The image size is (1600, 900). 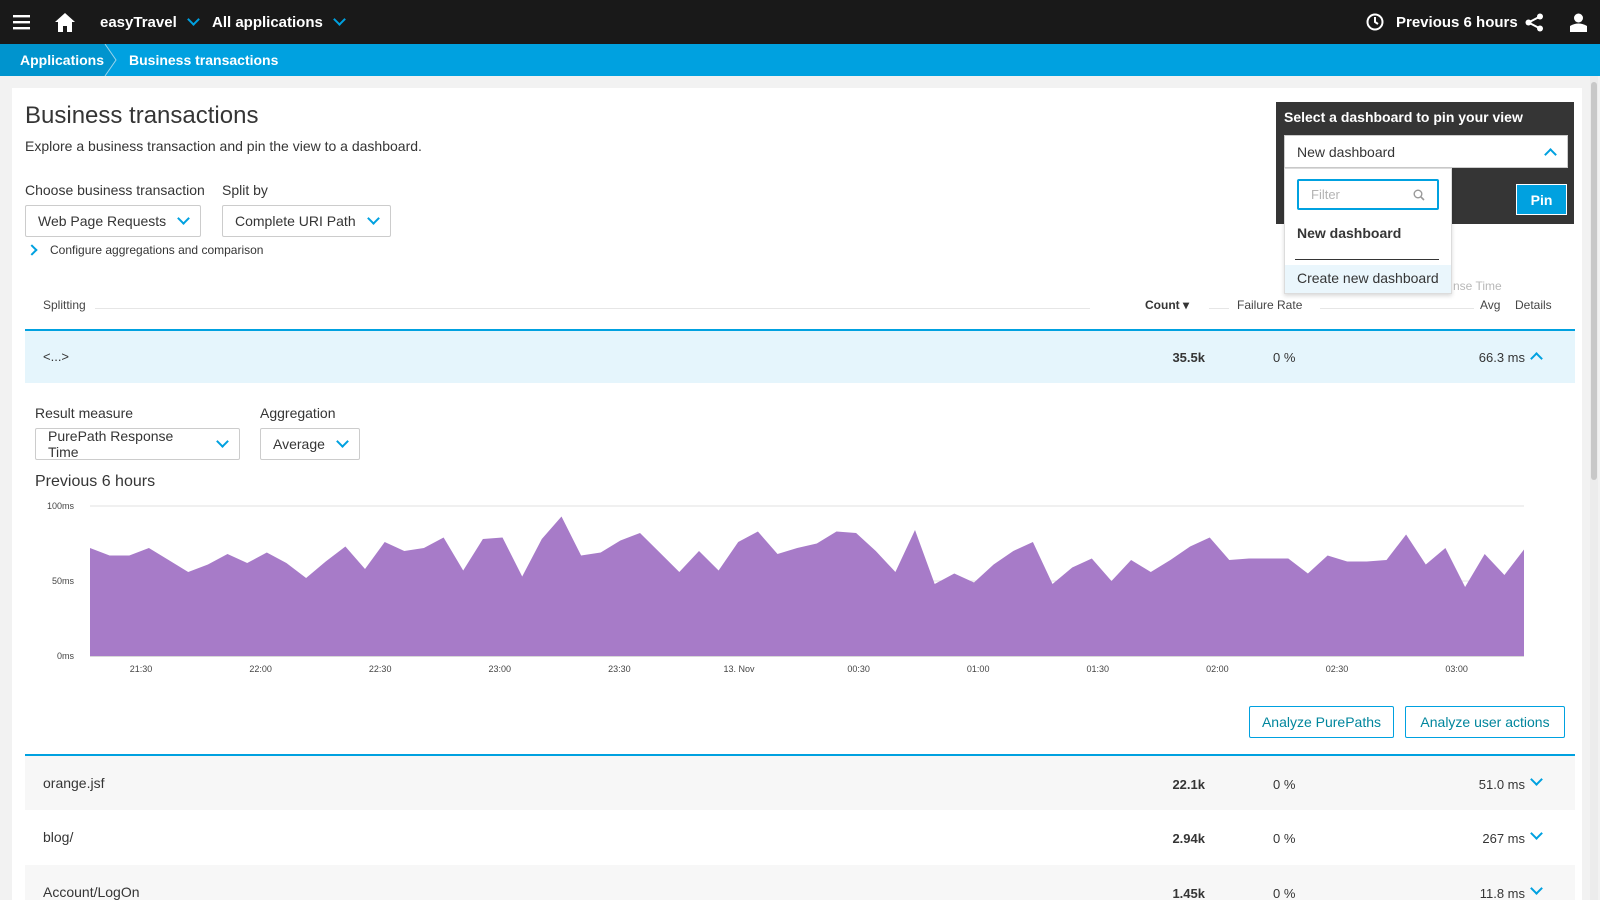 I want to click on y-axis-tick-label: 0ms, so click(x=66, y=656).